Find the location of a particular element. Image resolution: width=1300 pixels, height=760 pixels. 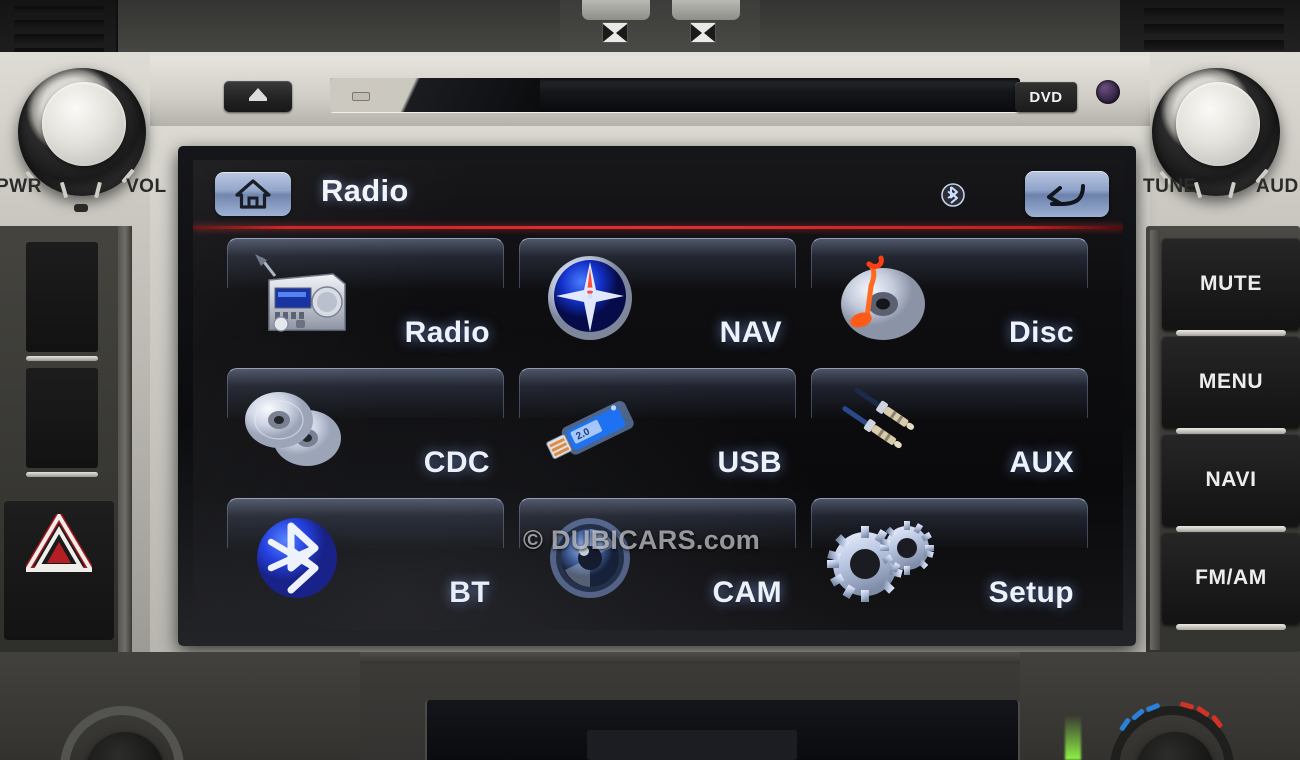

menu-button: MENU is located at coordinates (1231, 382).